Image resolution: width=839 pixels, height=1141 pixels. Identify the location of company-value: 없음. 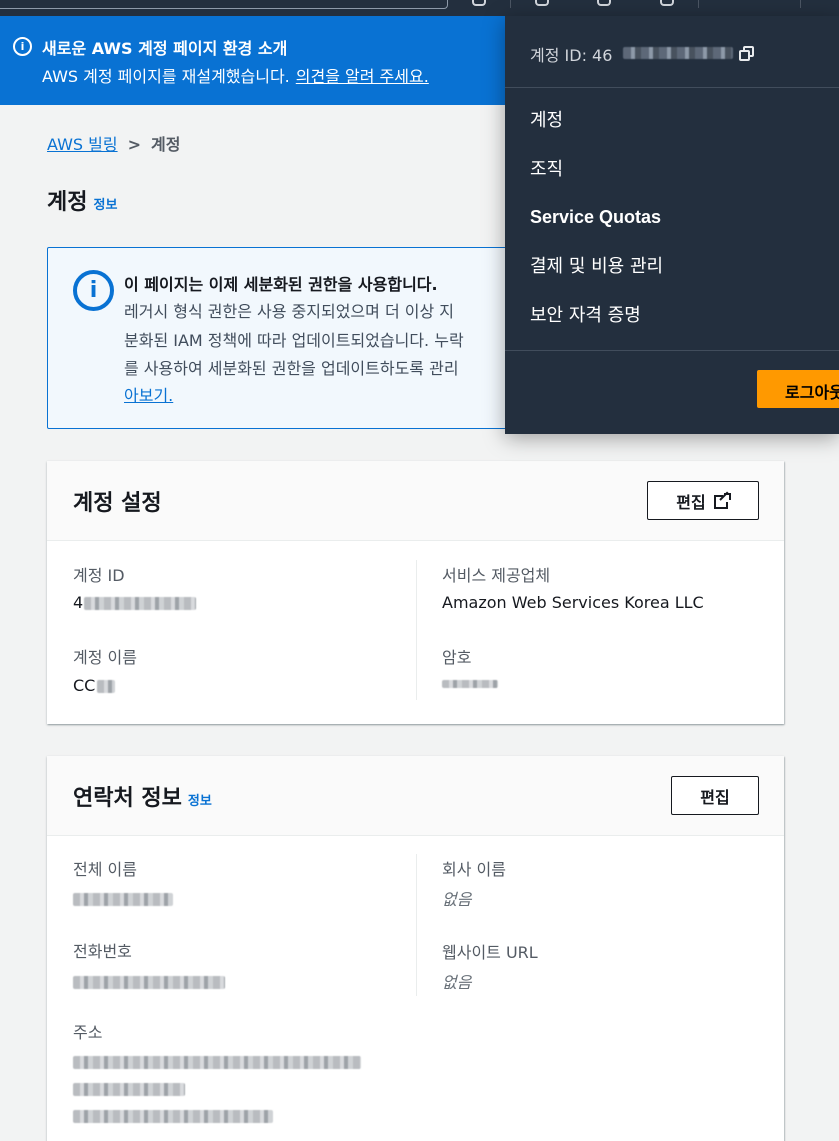
(457, 899).